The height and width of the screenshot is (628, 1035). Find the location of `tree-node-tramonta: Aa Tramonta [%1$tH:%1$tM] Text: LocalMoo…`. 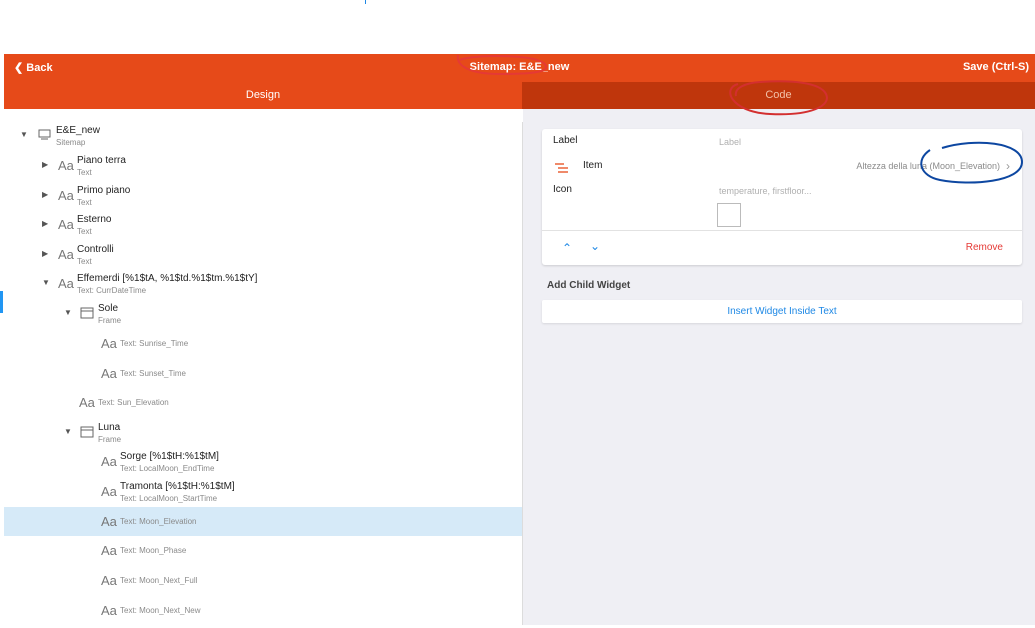

tree-node-tramonta: Aa Tramonta [%1$tH:%1$tM] Text: LocalMoo… is located at coordinates (251, 495).